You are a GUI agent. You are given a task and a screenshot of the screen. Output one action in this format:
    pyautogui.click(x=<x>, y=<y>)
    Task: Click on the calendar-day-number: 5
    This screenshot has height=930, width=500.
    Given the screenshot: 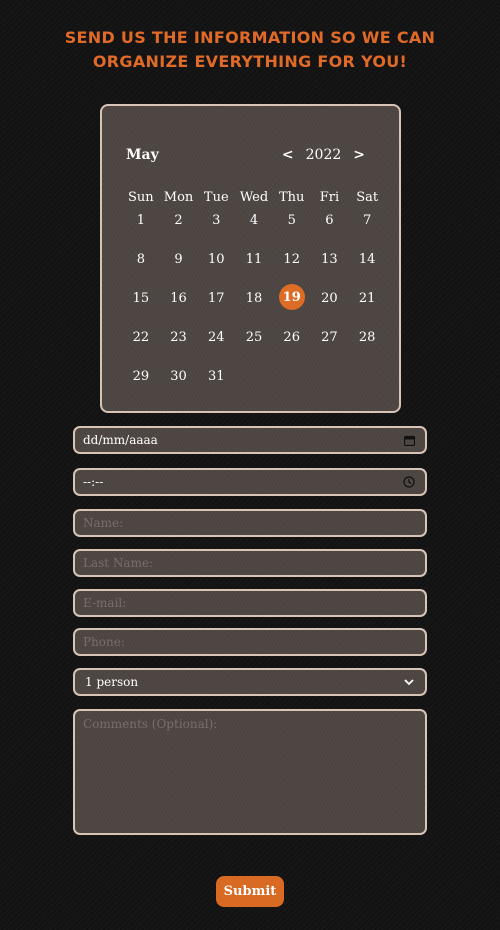 What is the action you would take?
    pyautogui.click(x=291, y=220)
    